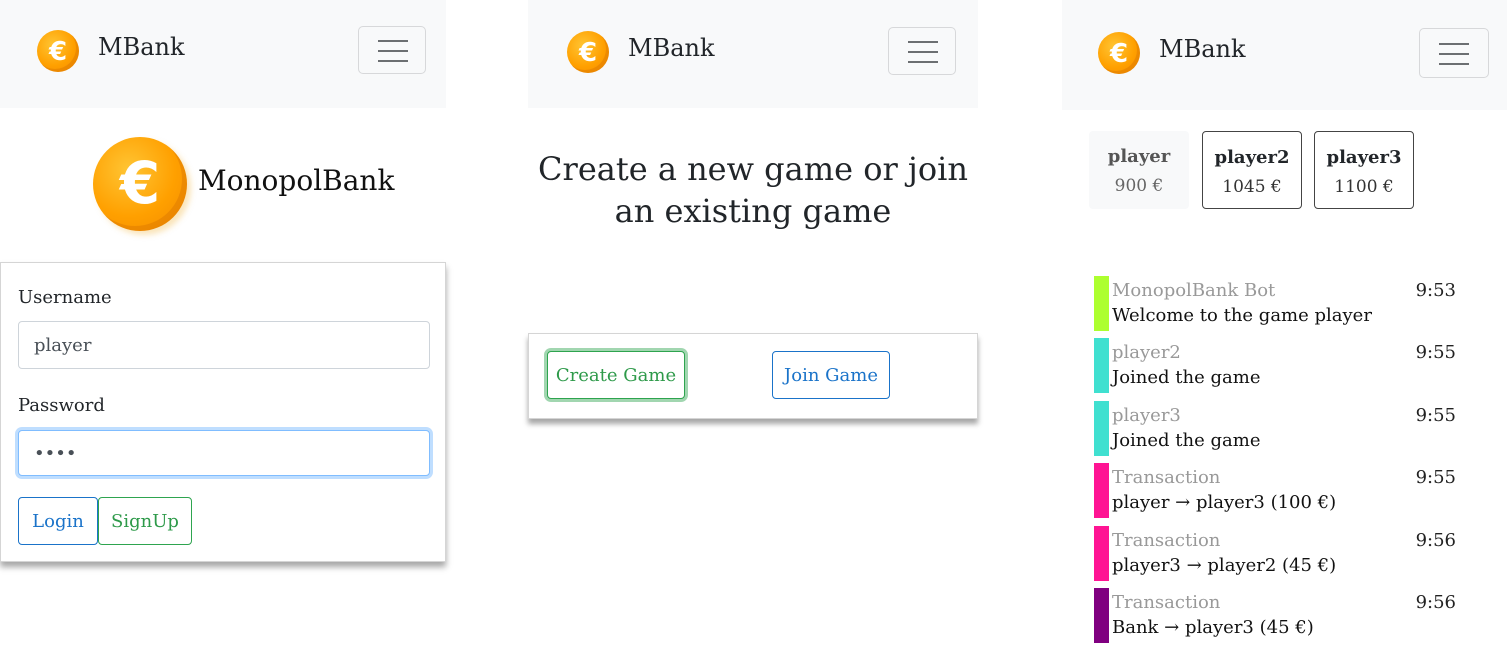  What do you see at coordinates (1364, 170) in the screenshot?
I see `player-card: player3 1100 €` at bounding box center [1364, 170].